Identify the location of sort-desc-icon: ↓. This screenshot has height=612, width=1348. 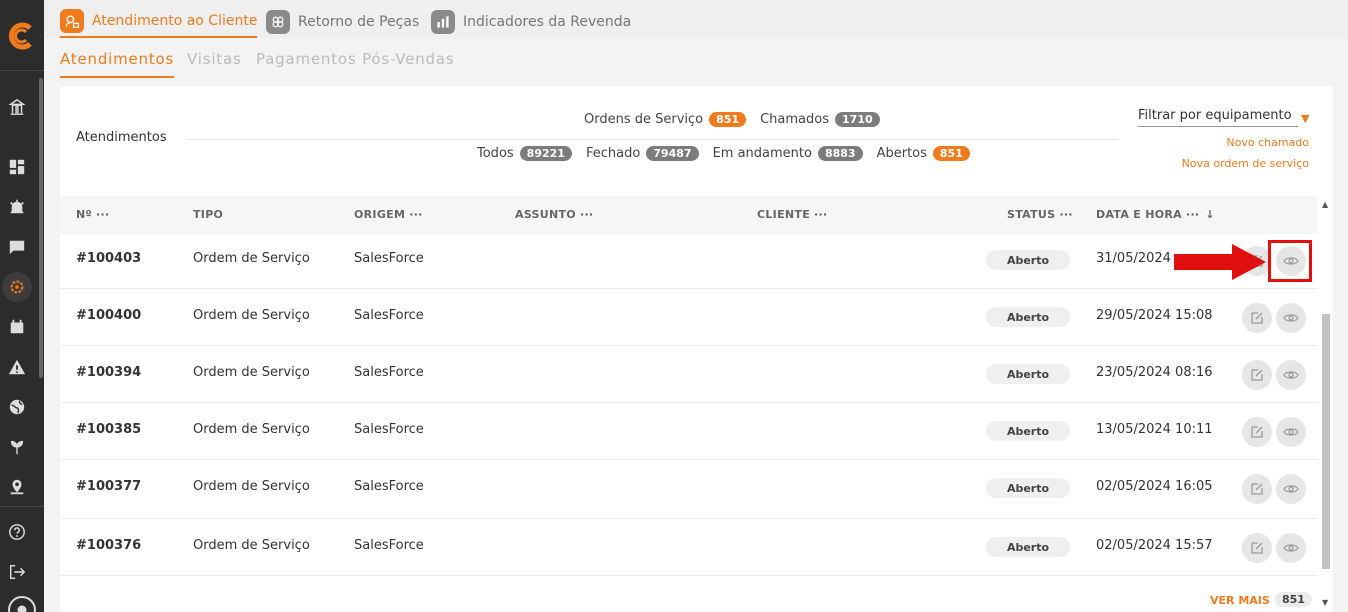
(1210, 214).